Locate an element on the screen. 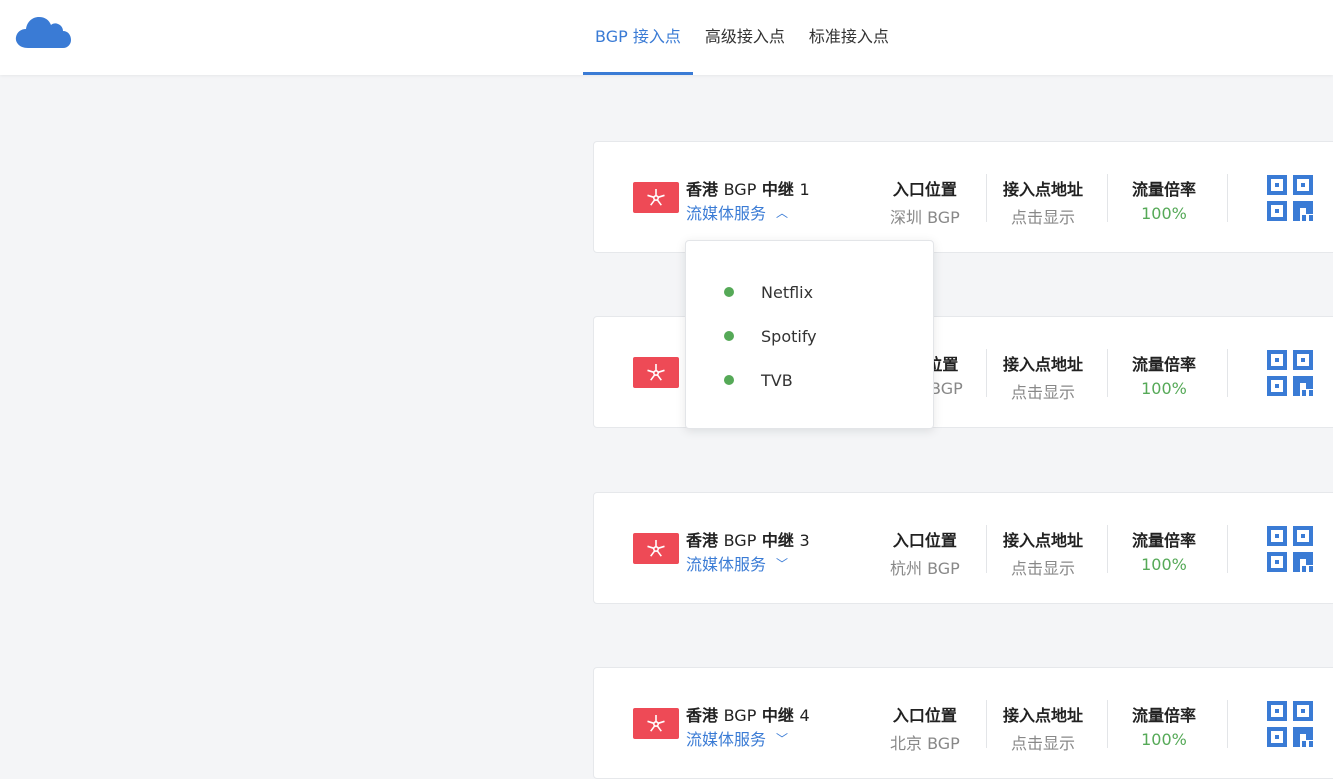 This screenshot has width=1333, height=779. access-point-tabs: BGP 接入点 高级接入点 标准接入点 is located at coordinates (742, 37).